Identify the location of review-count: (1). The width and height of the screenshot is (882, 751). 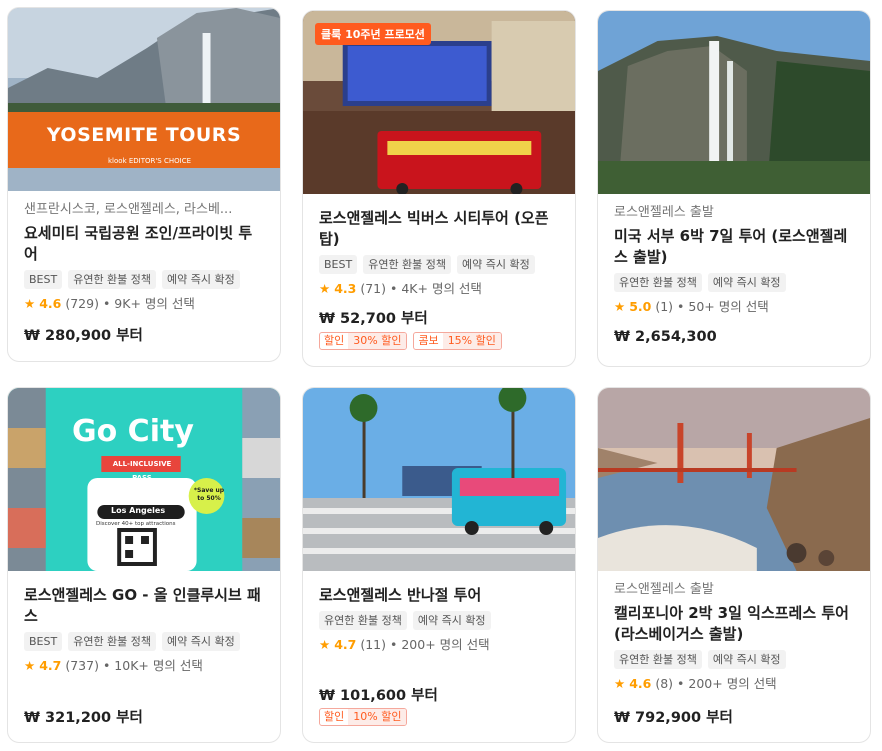
(664, 306).